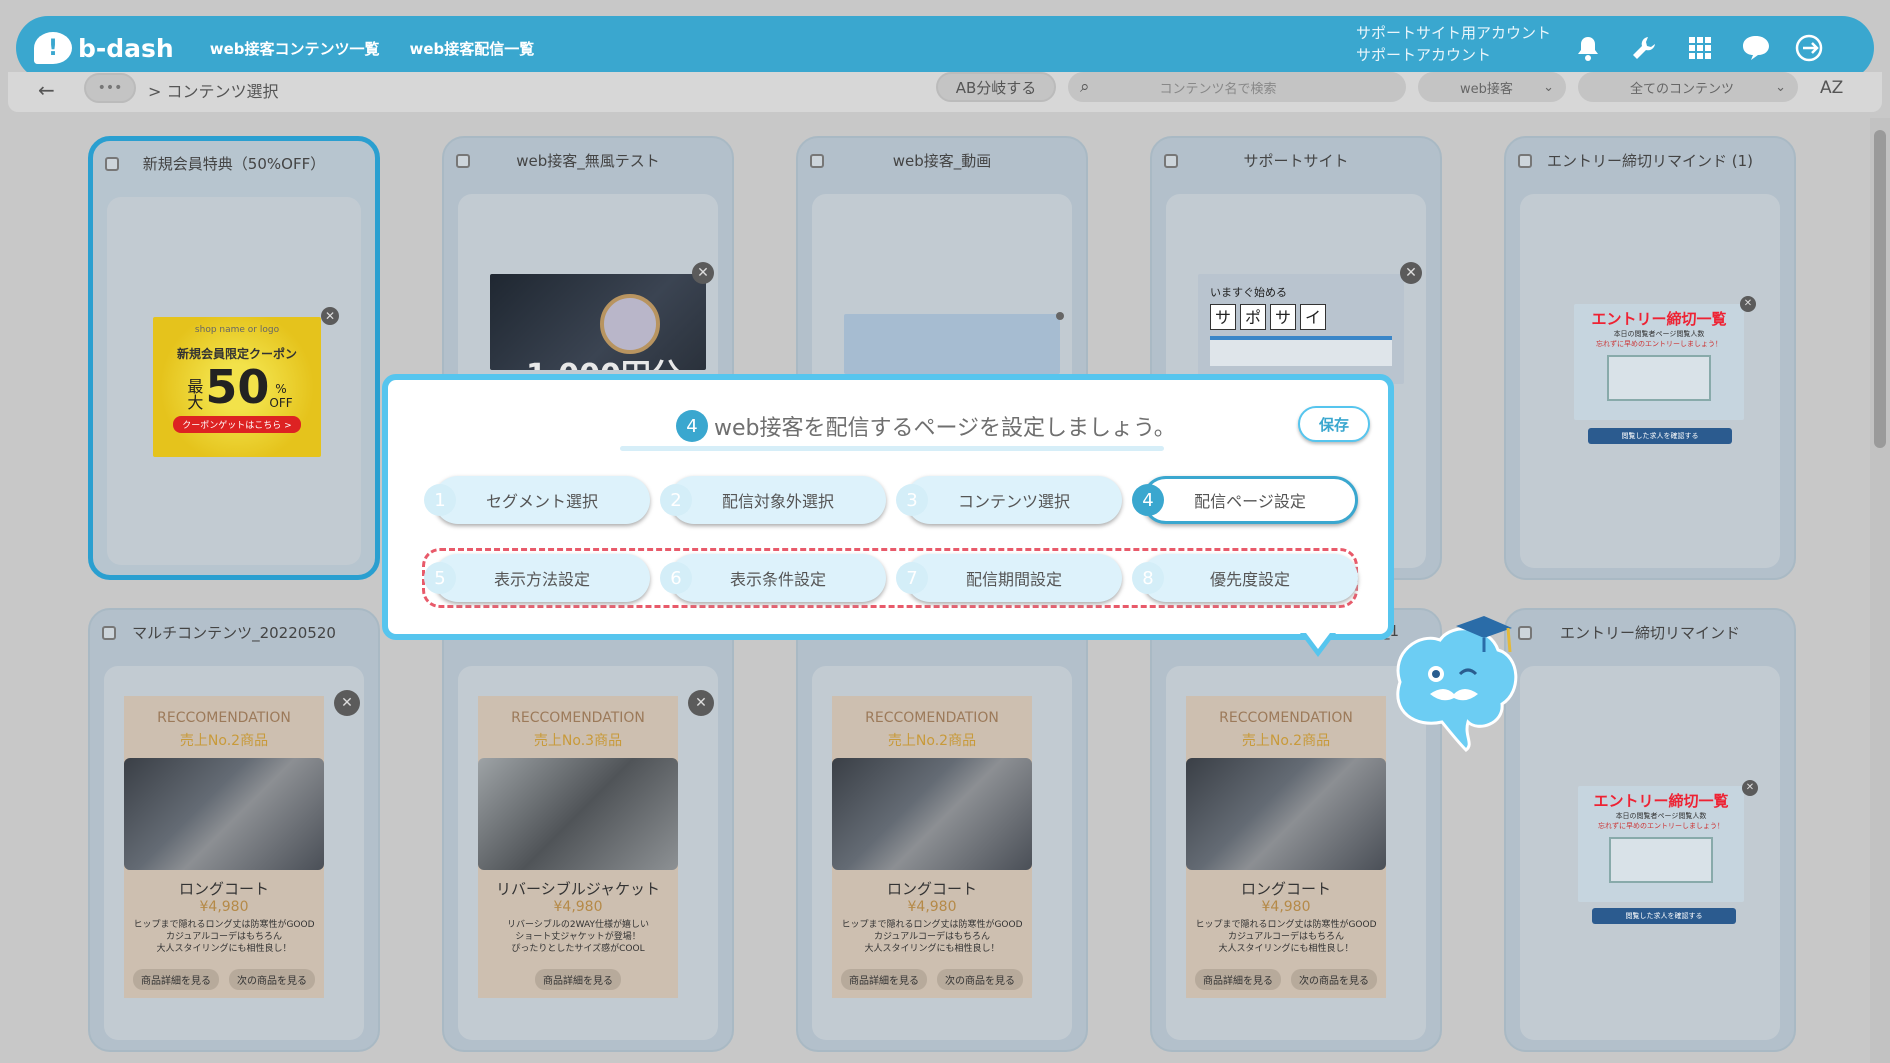 This screenshot has width=1890, height=1063. What do you see at coordinates (46, 90) in the screenshot?
I see `arrow-left-icon: ←` at bounding box center [46, 90].